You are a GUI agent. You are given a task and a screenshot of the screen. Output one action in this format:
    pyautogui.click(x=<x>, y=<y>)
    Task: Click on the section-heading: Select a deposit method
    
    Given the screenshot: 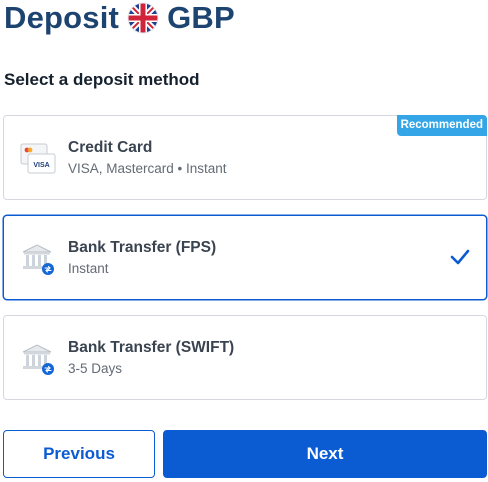 What is the action you would take?
    pyautogui.click(x=102, y=79)
    